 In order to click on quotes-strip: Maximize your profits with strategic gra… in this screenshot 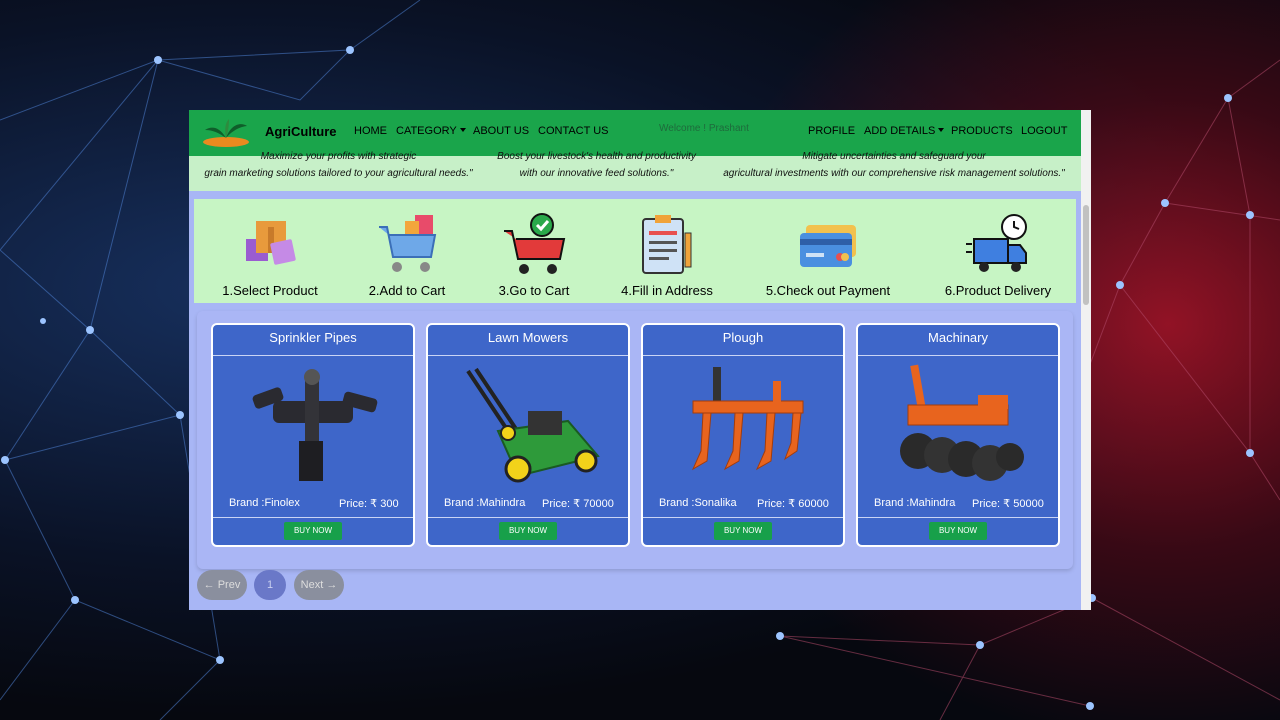, I will do `click(635, 171)`.